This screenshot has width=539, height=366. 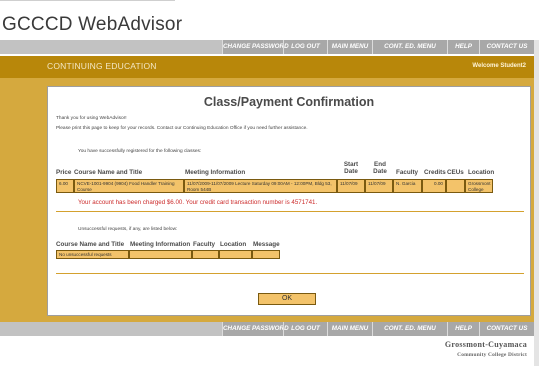 I want to click on nav-help: Help, so click(x=463, y=47).